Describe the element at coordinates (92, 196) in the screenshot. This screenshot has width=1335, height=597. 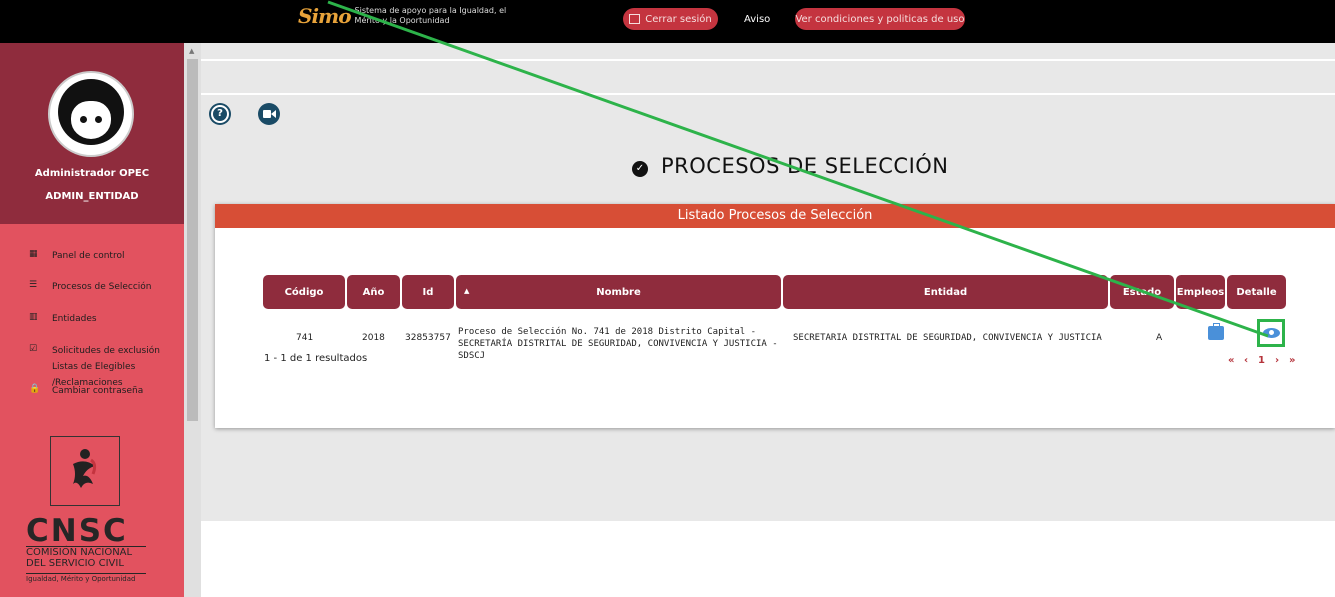
I see `user-role: ADMIN_ENTIDAD` at that location.